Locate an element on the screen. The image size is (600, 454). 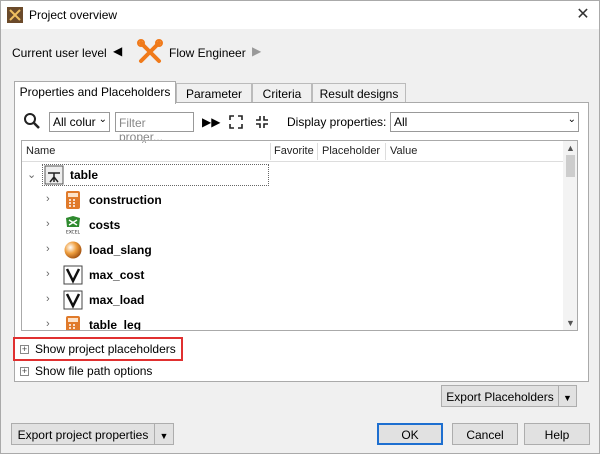
column-header-favorite: Favorite is located at coordinates (294, 151).